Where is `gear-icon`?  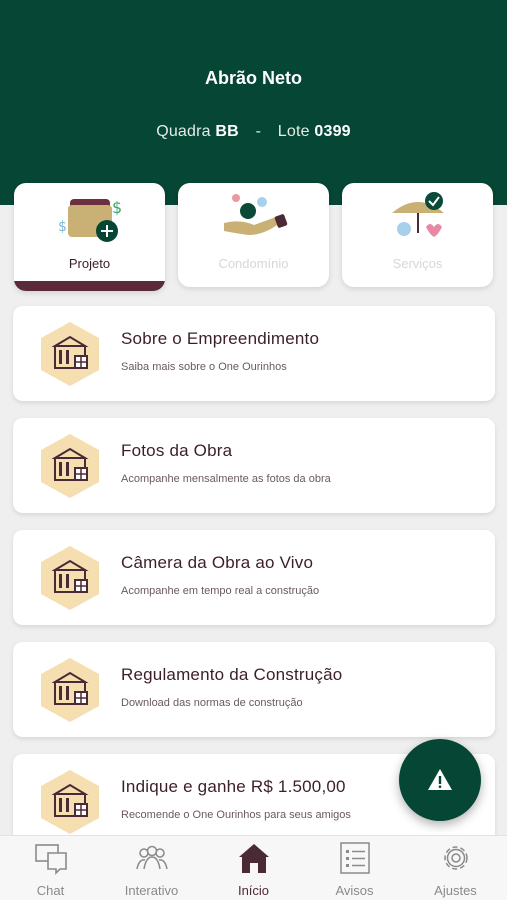 gear-icon is located at coordinates (456, 858).